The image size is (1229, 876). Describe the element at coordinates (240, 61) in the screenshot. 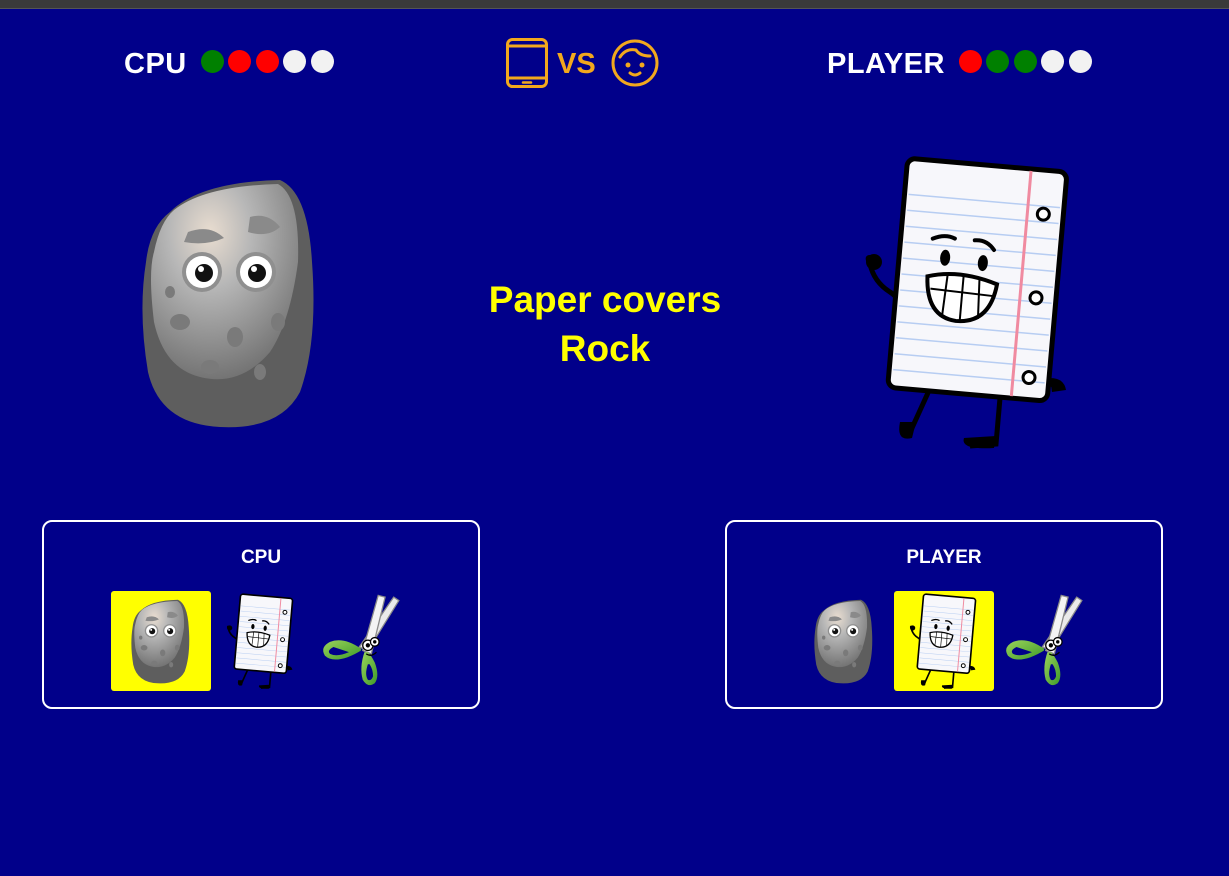

I see `cpu-round-dot-2-loss` at that location.